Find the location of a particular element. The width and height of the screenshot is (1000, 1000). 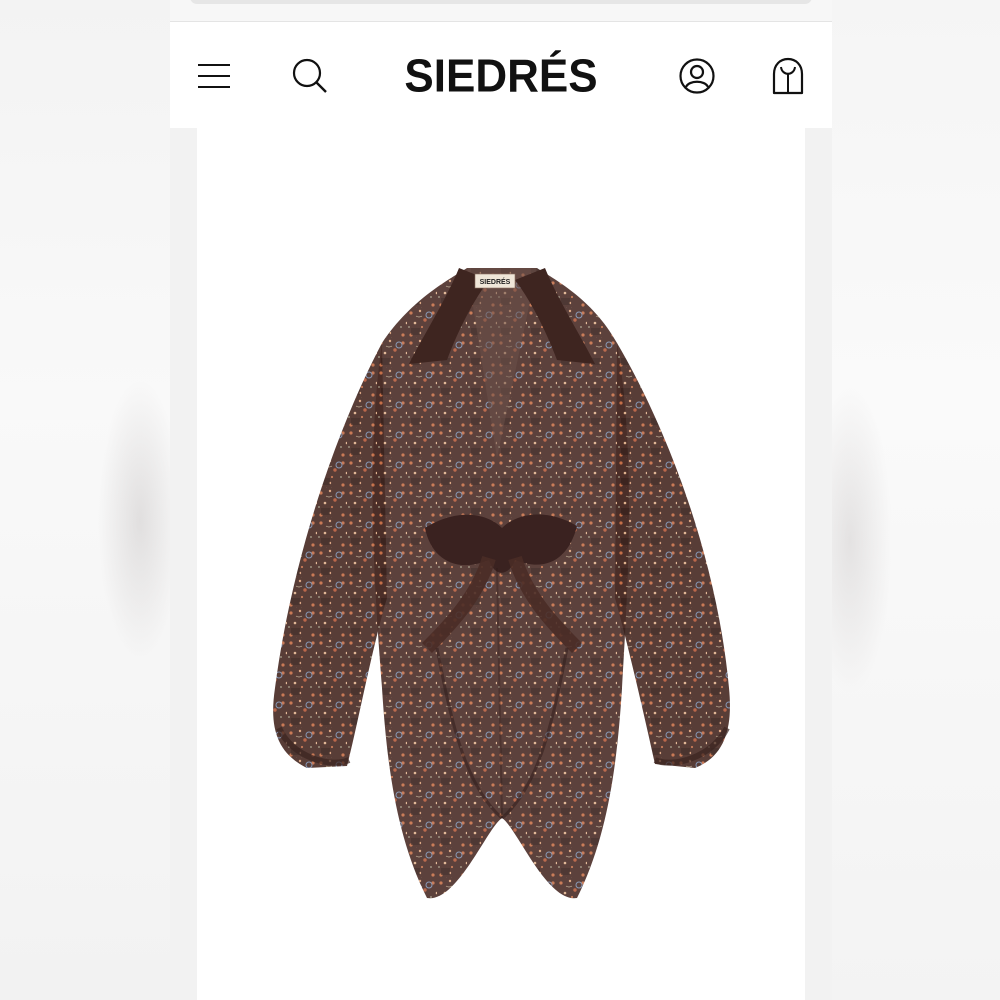

site-header: SIEDRÉS is located at coordinates (501, 75).